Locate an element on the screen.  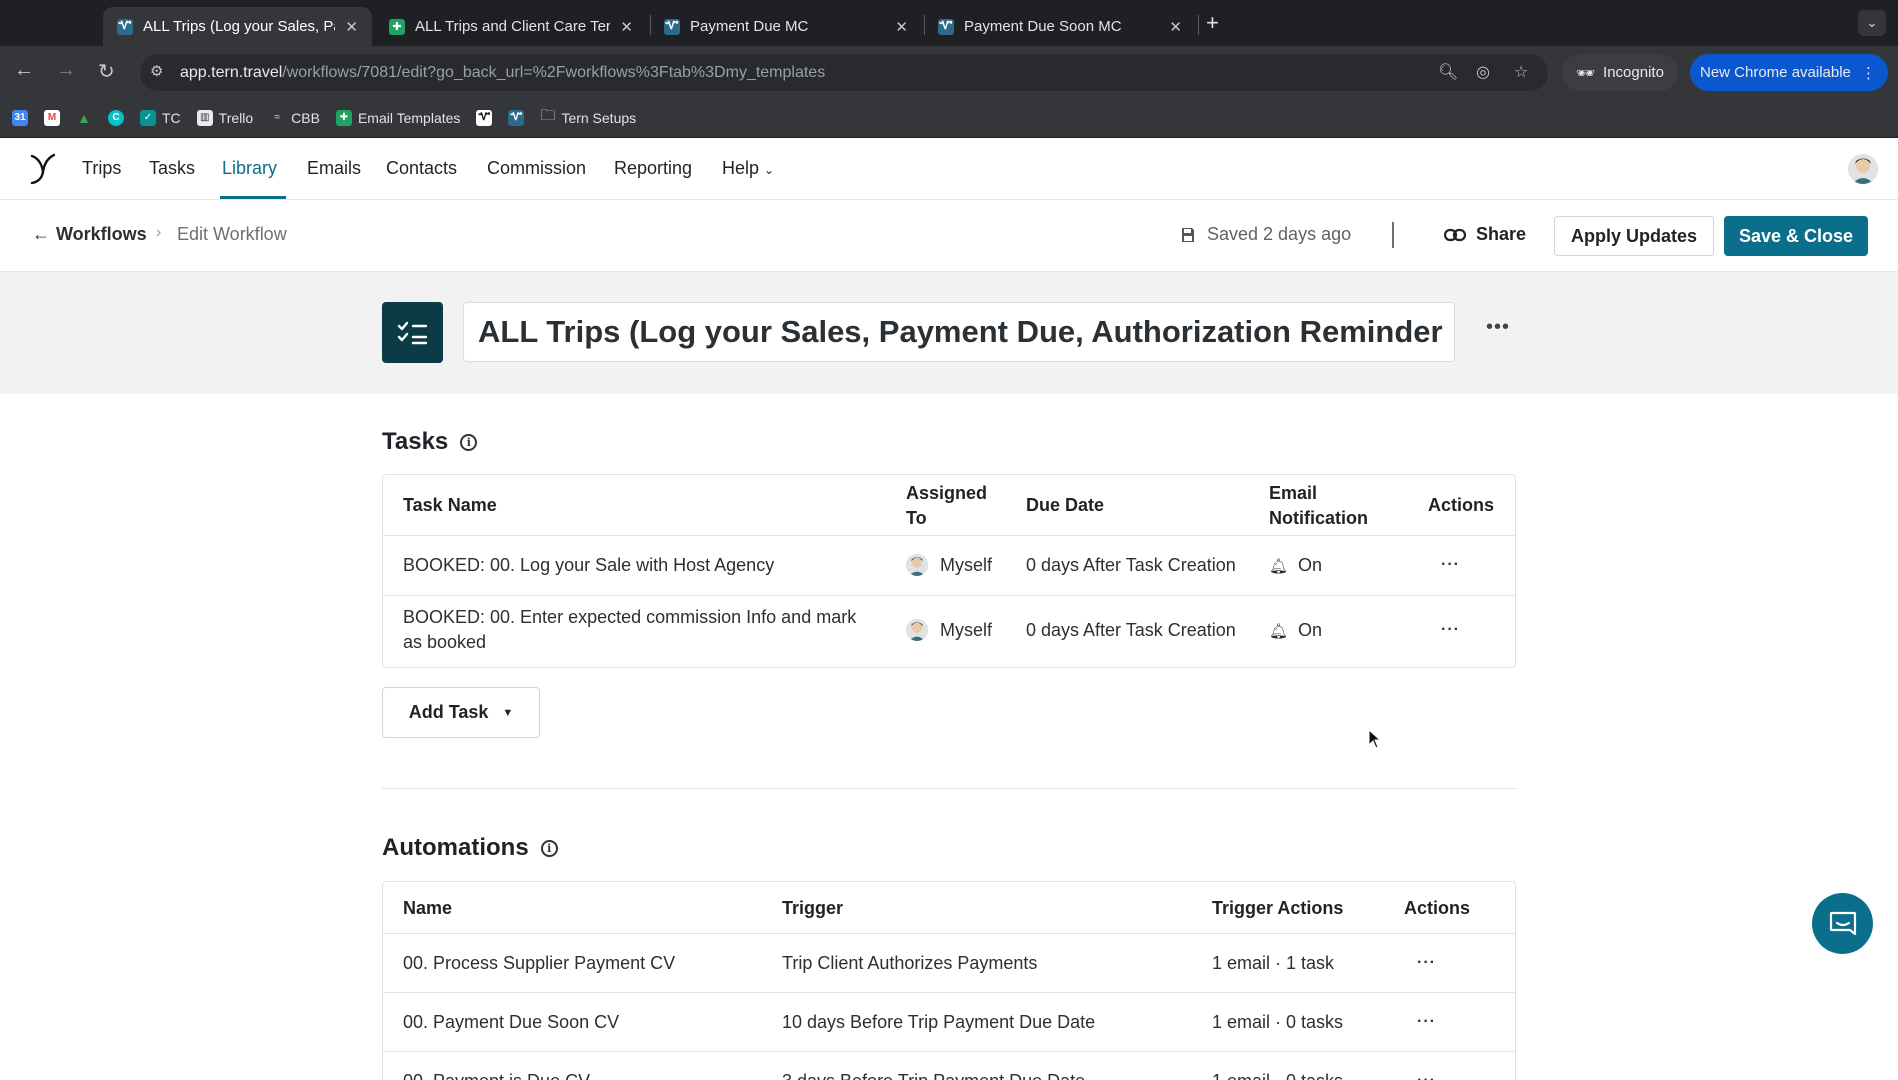
chevron-down-icon: ⌄ is located at coordinates (769, 170).